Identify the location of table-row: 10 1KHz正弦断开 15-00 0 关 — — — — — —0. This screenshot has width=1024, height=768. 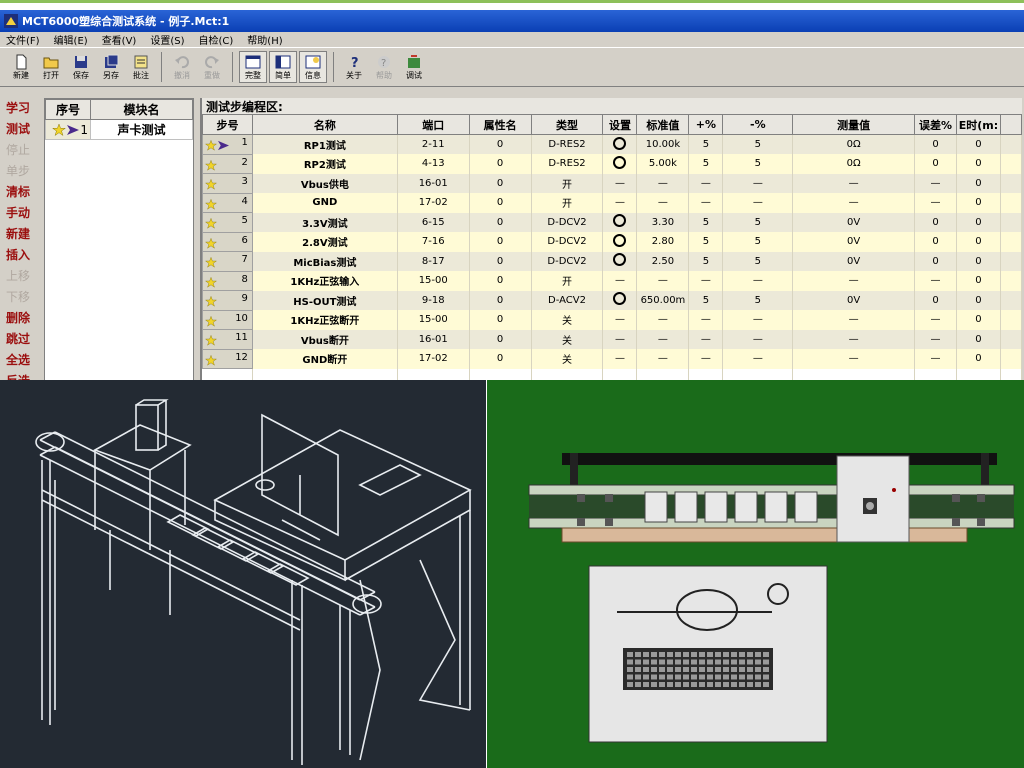
(612, 319).